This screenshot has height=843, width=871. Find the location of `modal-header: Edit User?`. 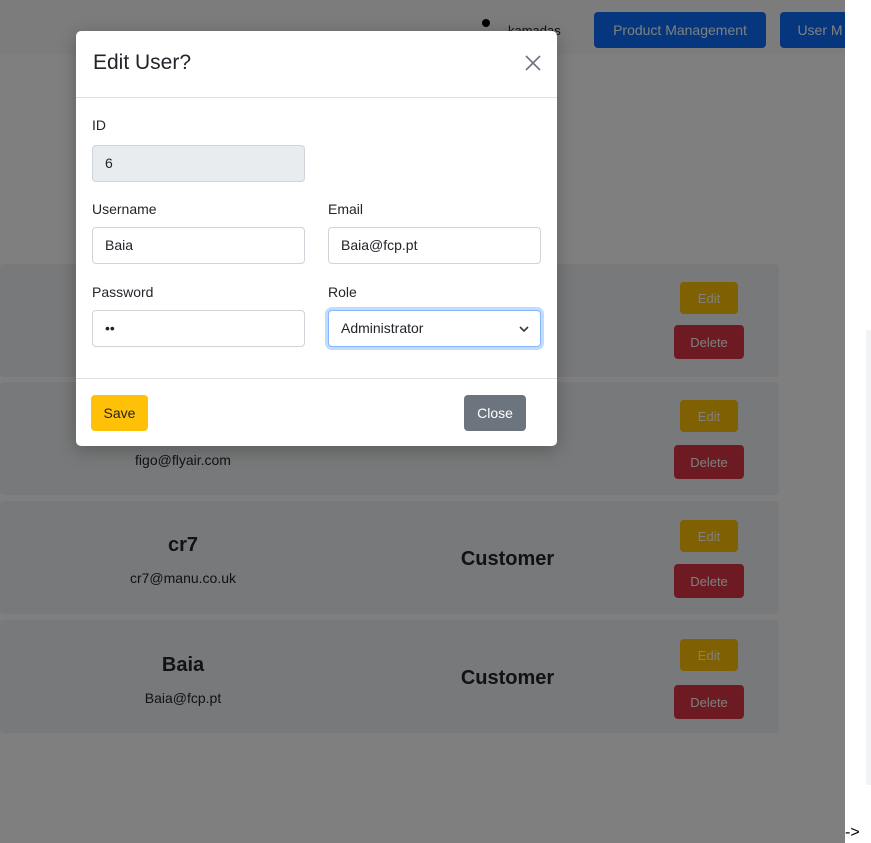

modal-header: Edit User? is located at coordinates (316, 64).